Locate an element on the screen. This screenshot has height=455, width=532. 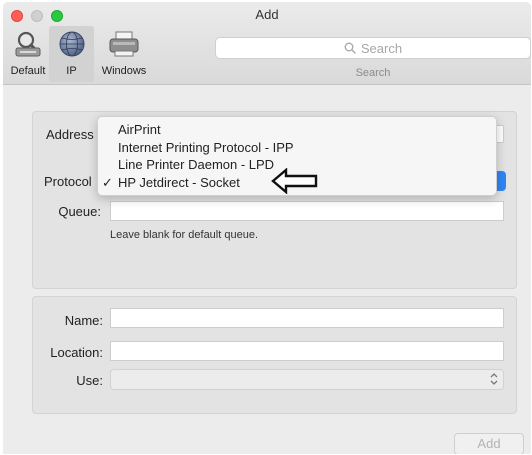
printer-icon is located at coordinates (124, 44).